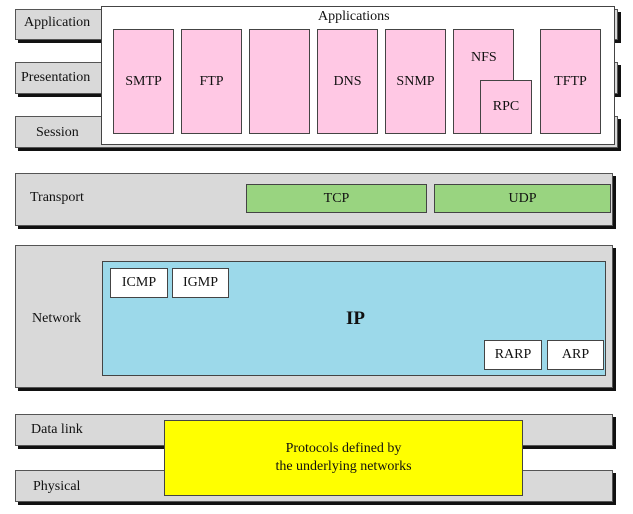  What do you see at coordinates (336, 198) in the screenshot?
I see `protocol-tcp: TCP` at bounding box center [336, 198].